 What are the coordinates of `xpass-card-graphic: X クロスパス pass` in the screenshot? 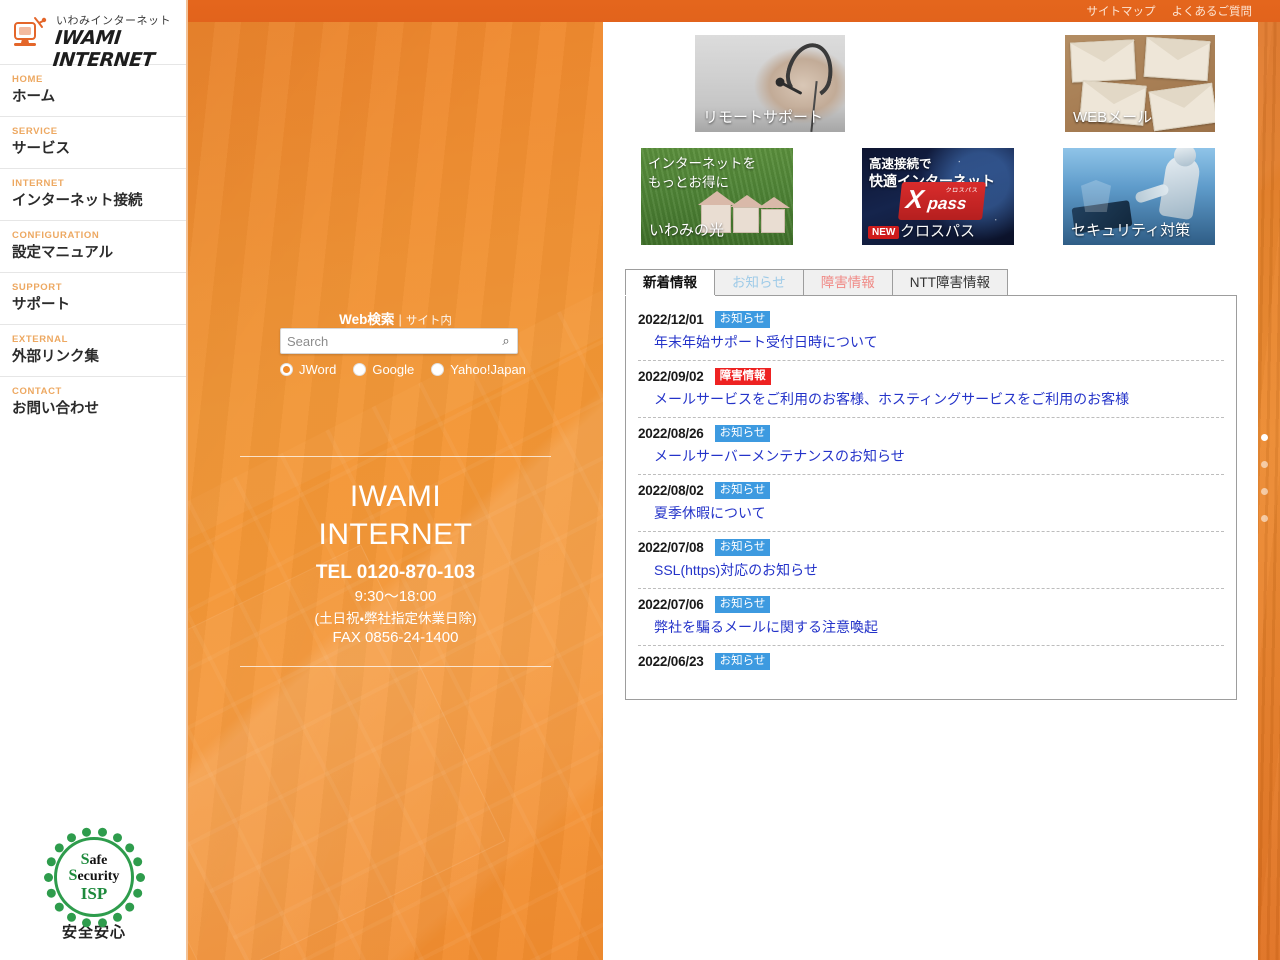 It's located at (942, 201).